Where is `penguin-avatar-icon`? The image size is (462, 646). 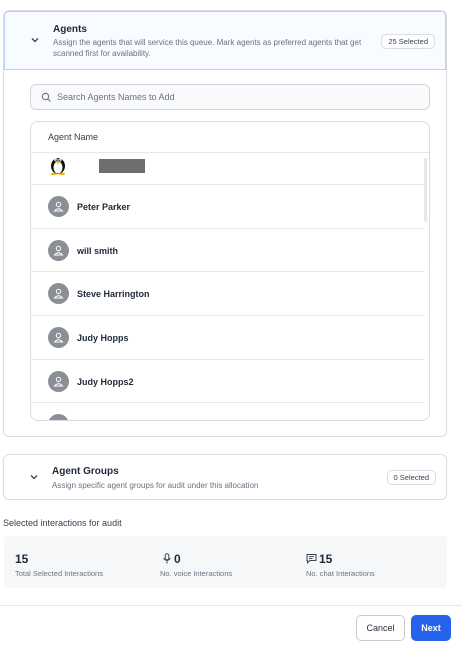 penguin-avatar-icon is located at coordinates (58, 166).